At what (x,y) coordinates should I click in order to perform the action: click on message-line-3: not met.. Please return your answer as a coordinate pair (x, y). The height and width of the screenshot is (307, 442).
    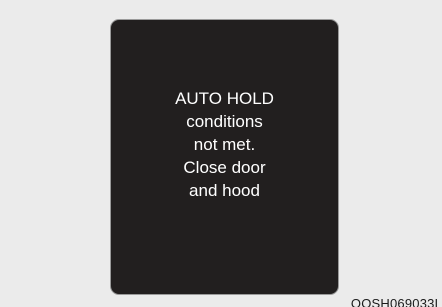
    Looking at the image, I should click on (224, 144).